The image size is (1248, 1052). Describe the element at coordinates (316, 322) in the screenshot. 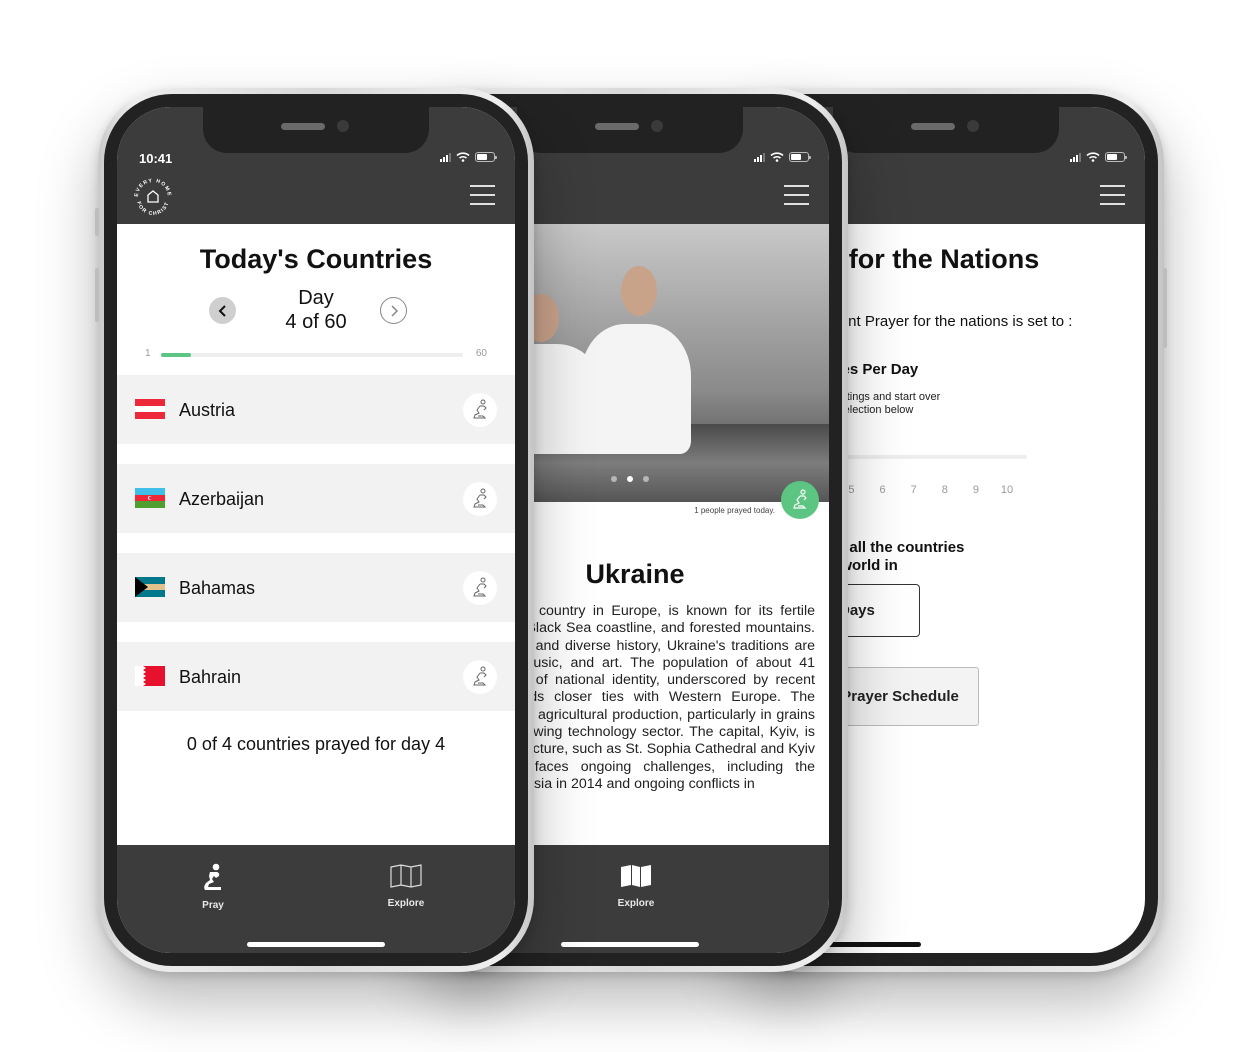

I see `day-value: 4 of 60` at that location.